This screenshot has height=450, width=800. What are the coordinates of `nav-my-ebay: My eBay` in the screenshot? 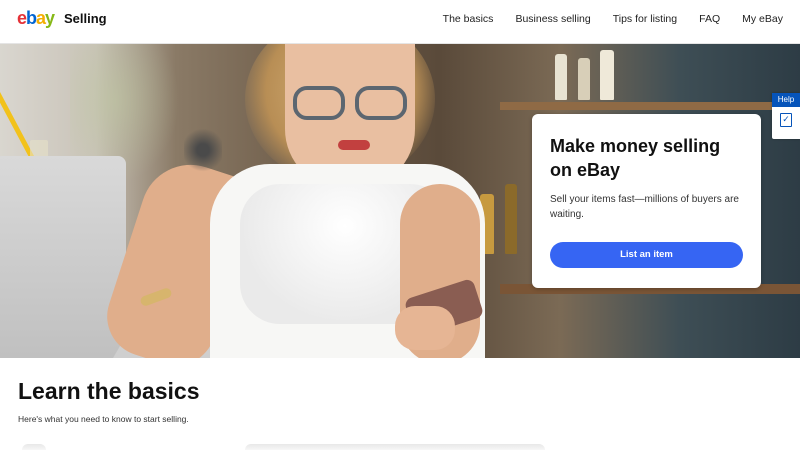 It's located at (762, 19).